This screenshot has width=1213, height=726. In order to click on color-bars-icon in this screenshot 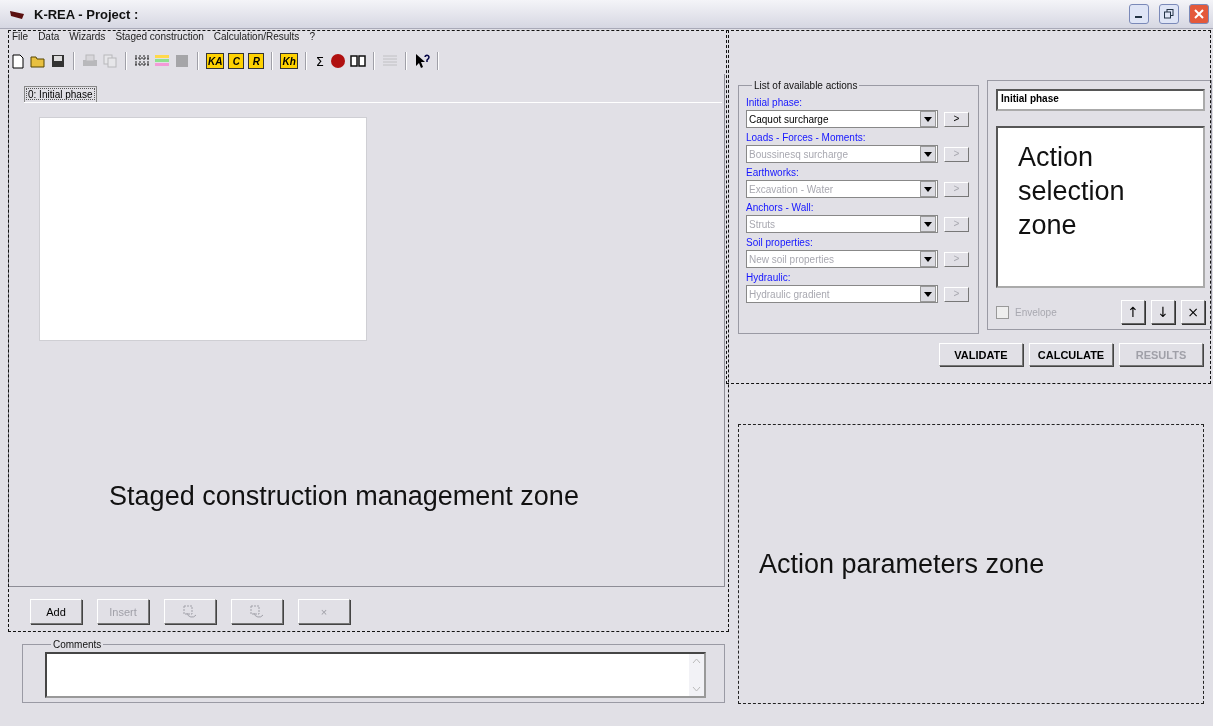, I will do `click(162, 61)`.